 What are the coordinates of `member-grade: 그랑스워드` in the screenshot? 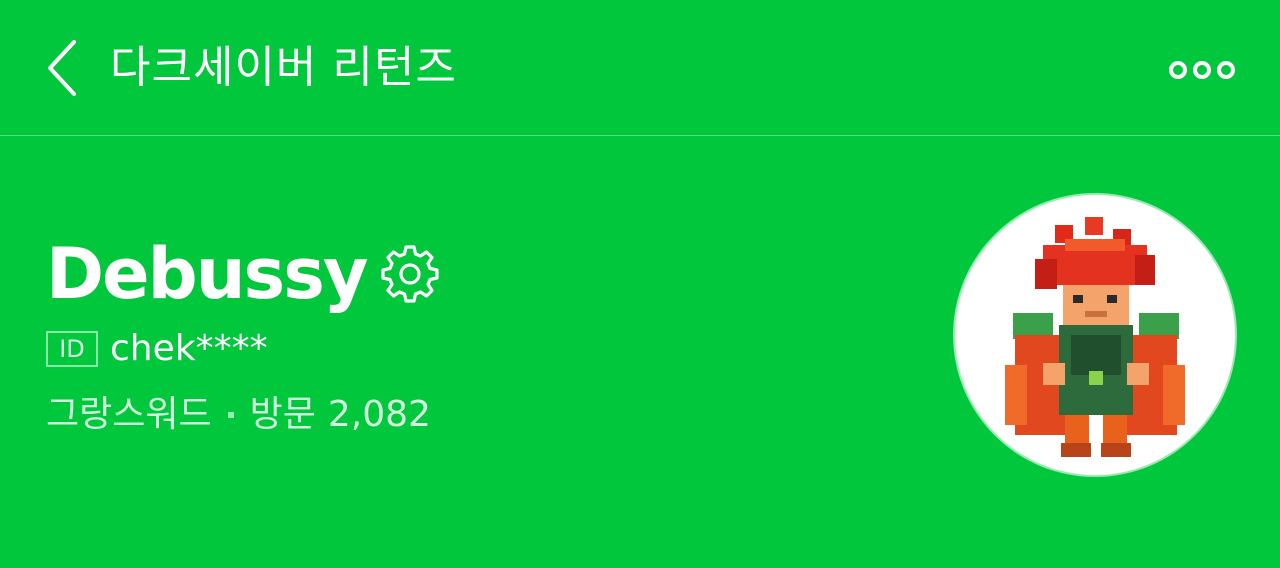 It's located at (129, 414).